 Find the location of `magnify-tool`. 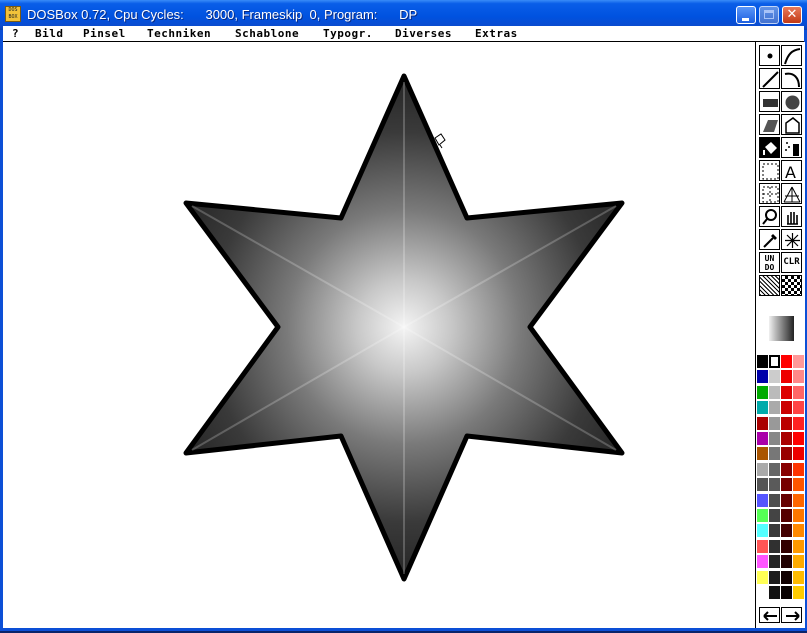

magnify-tool is located at coordinates (769, 216).